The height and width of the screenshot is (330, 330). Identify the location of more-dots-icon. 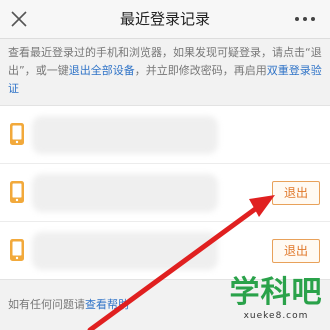
(305, 19).